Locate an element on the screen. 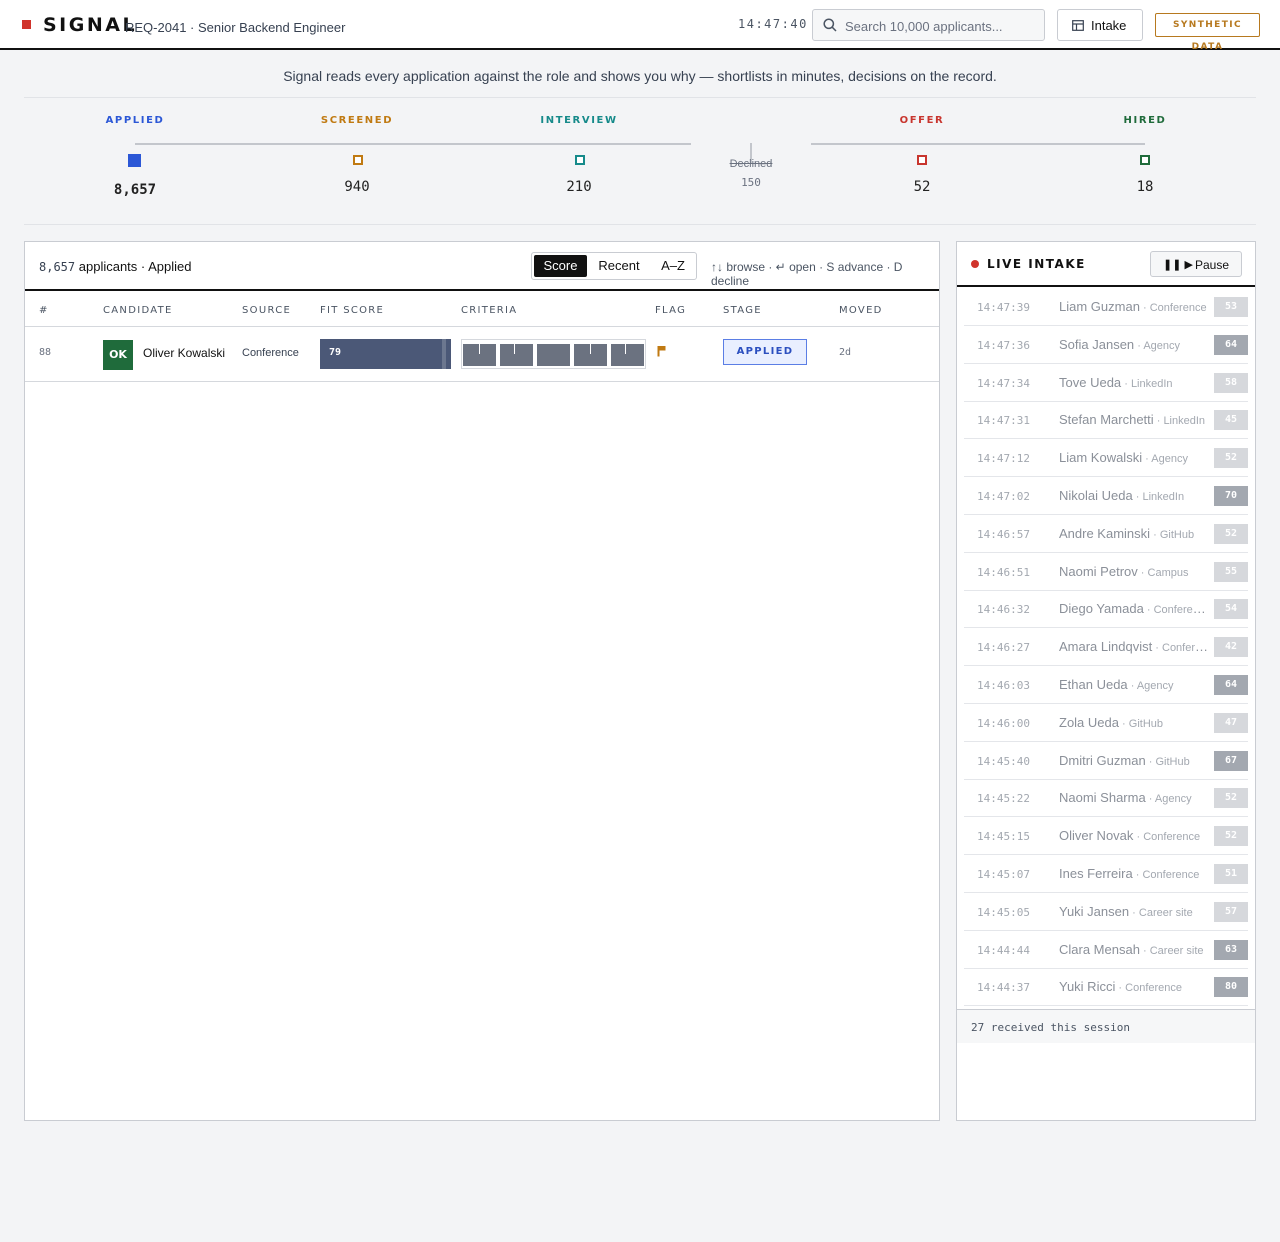  intake-time: 14:45:22 is located at coordinates (1003, 799).